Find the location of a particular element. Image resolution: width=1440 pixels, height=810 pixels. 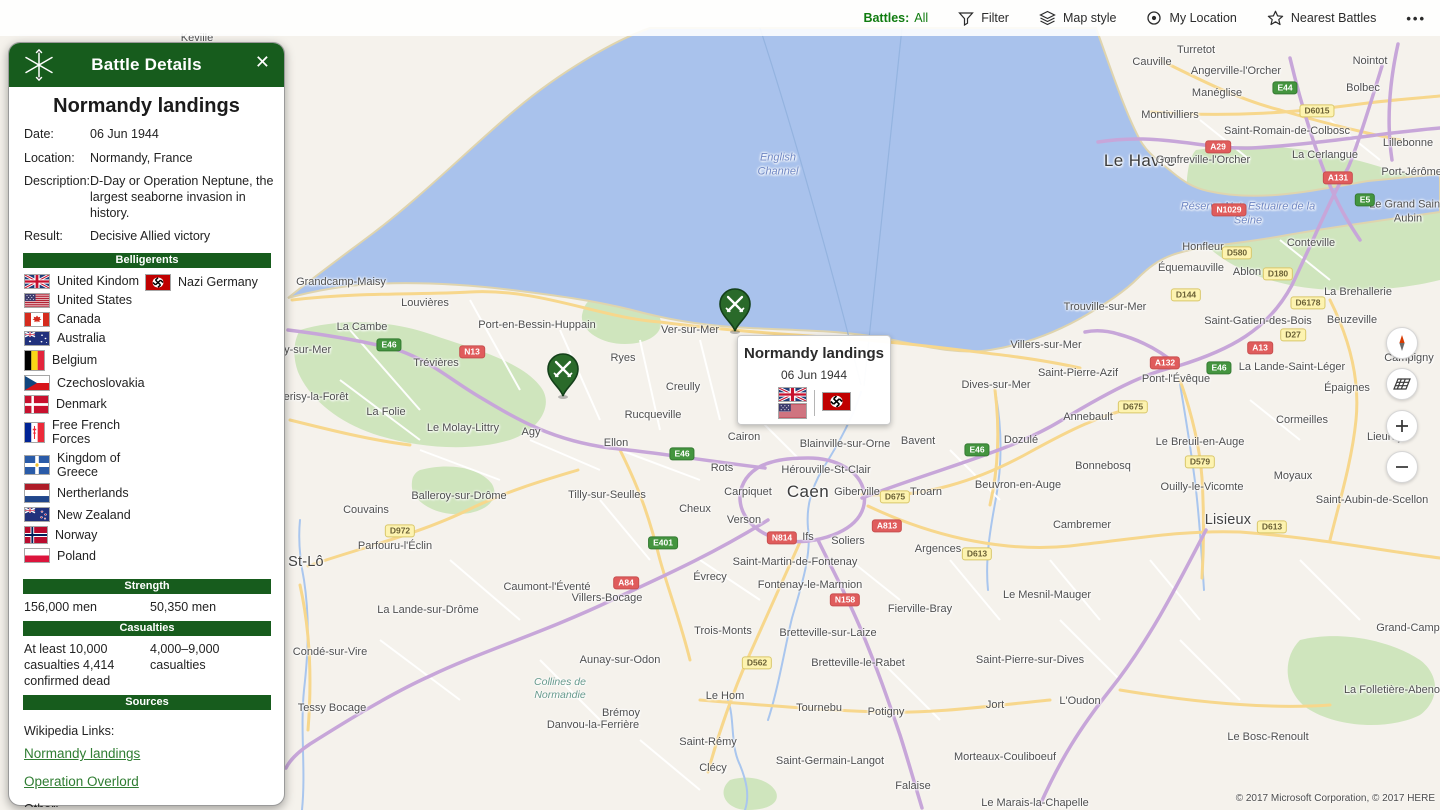

flag-uk-icon is located at coordinates (37, 281).